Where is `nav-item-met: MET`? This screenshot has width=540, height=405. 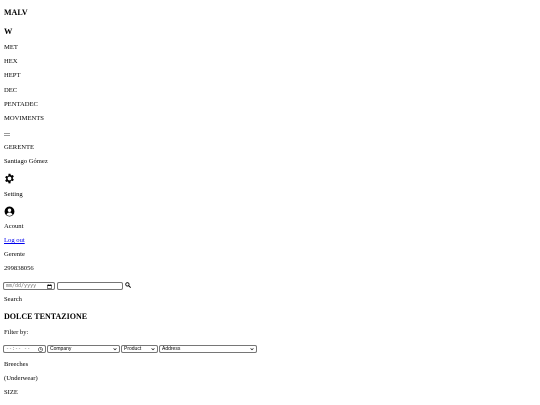 nav-item-met: MET is located at coordinates (11, 48).